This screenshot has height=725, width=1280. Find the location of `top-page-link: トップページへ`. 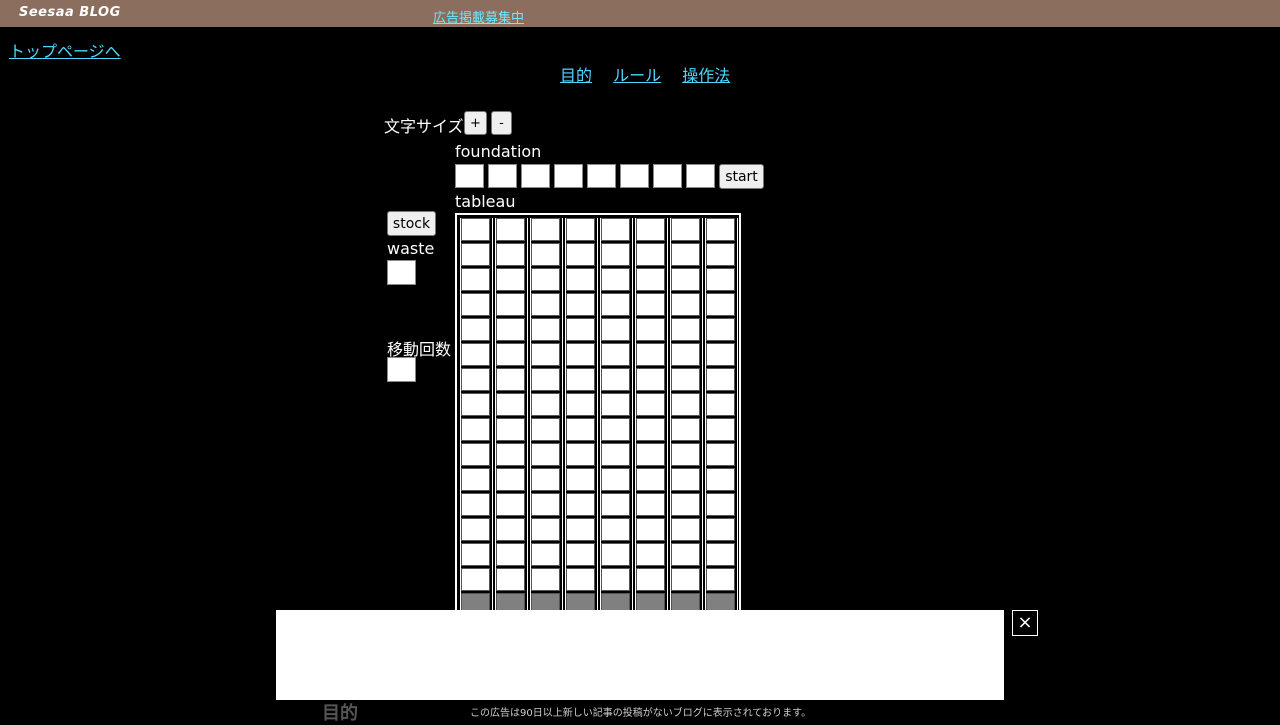

top-page-link: トップページへ is located at coordinates (65, 50).